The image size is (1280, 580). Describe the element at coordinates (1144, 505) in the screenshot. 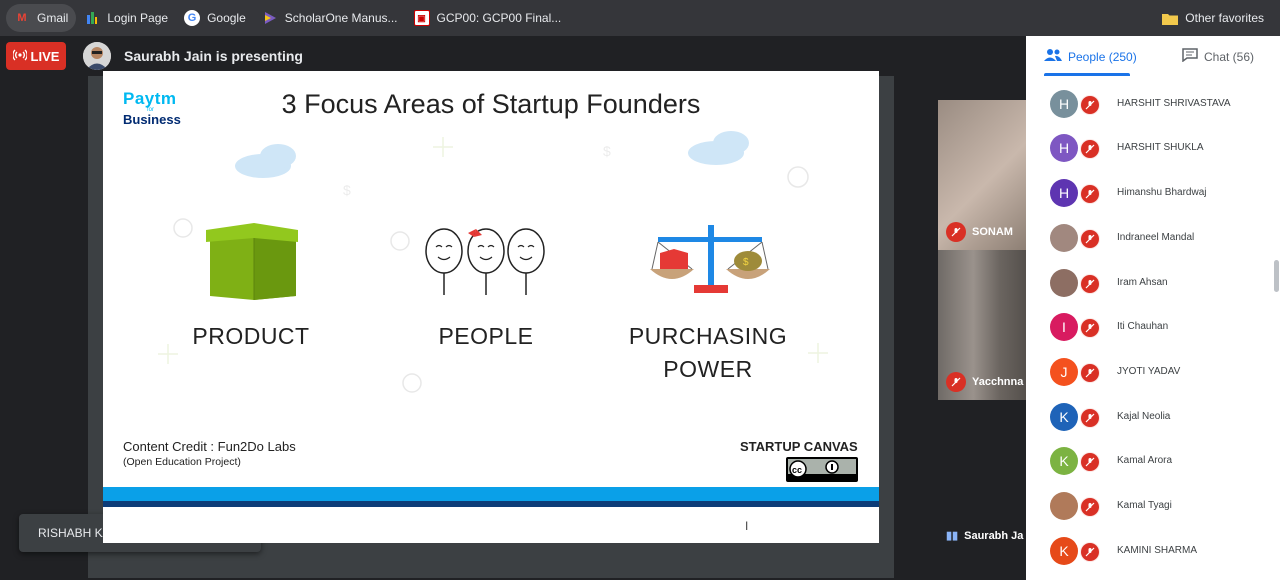

I see `participant-name: Kamal Tyagi` at that location.